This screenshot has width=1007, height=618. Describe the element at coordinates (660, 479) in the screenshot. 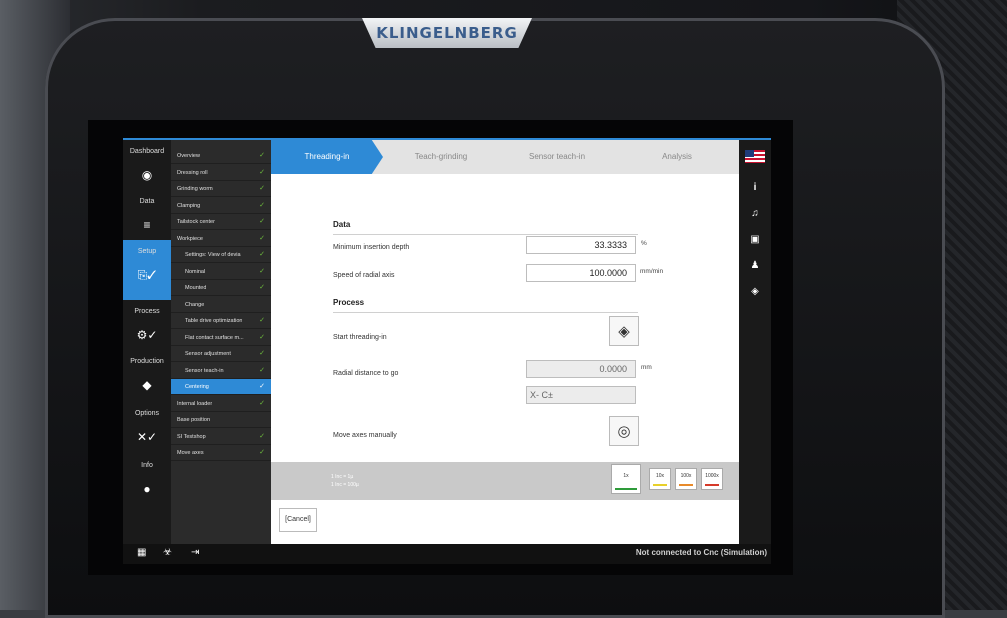

I see `speed-10x-button: 10x` at that location.